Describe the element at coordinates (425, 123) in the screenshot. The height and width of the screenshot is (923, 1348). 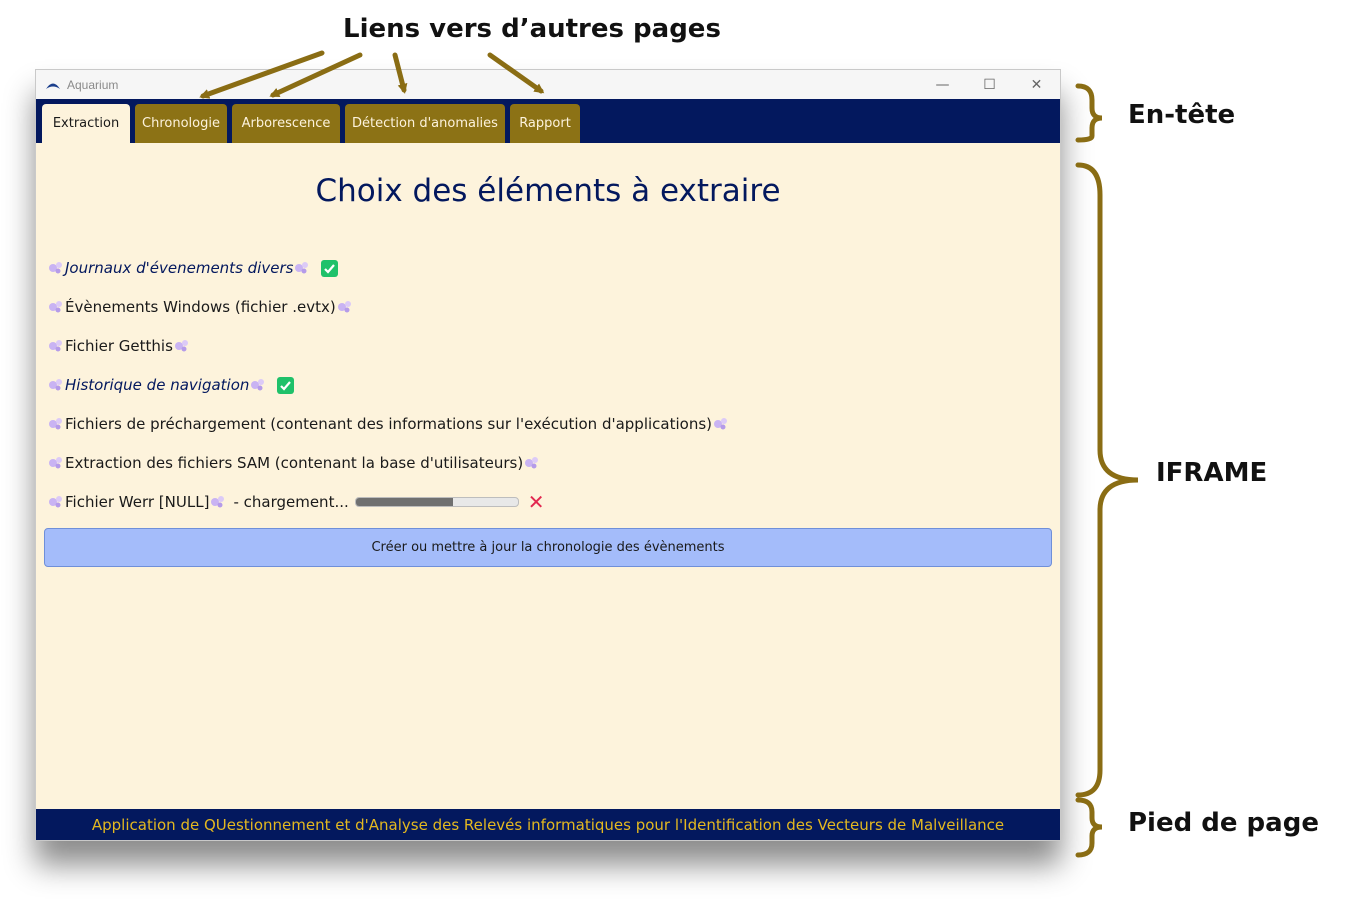
I see `tab-detection-anomalies: Détection d'anomalies` at that location.